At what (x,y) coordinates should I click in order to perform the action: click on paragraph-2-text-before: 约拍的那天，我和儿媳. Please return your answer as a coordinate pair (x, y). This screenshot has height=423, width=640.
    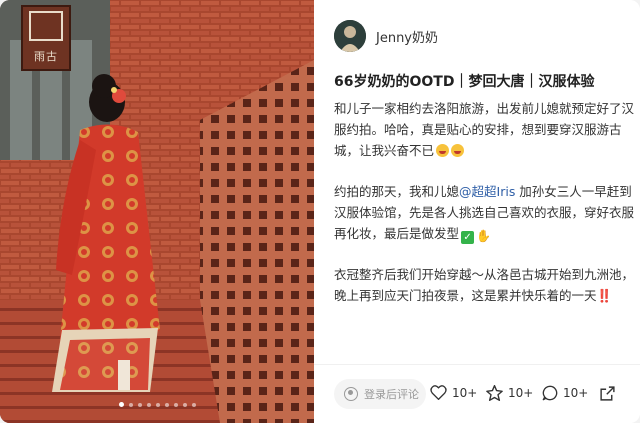
    Looking at the image, I should click on (397, 191).